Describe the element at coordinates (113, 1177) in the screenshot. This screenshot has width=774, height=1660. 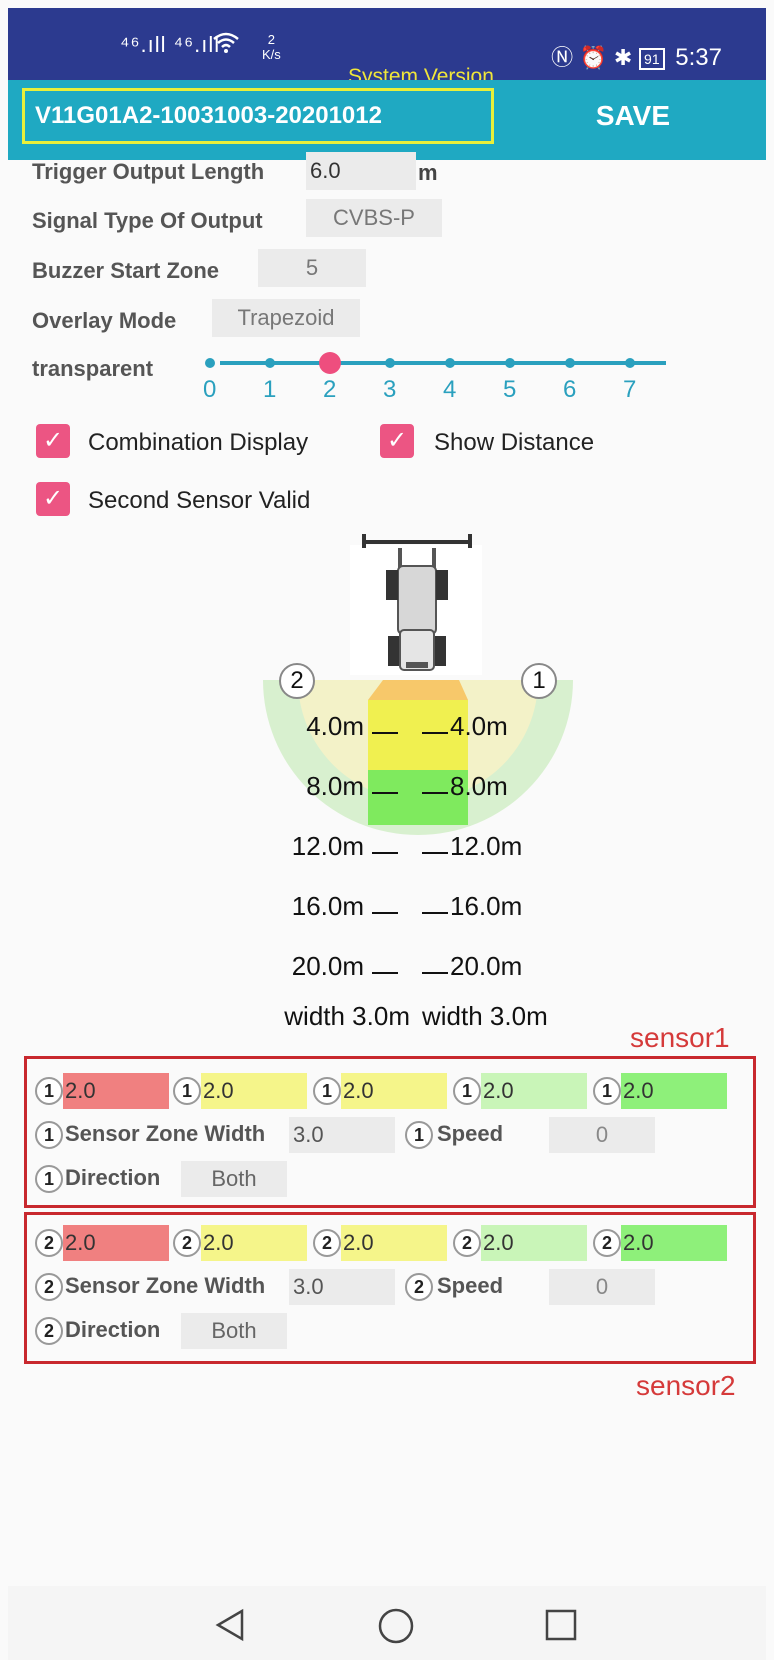
I see `sensor1-direction-label: Direction` at that location.